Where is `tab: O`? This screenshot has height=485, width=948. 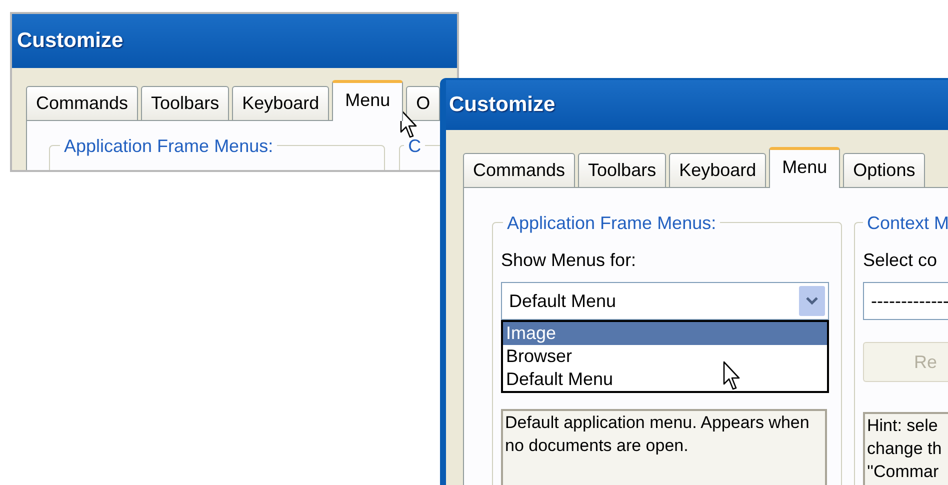 tab: O is located at coordinates (423, 103).